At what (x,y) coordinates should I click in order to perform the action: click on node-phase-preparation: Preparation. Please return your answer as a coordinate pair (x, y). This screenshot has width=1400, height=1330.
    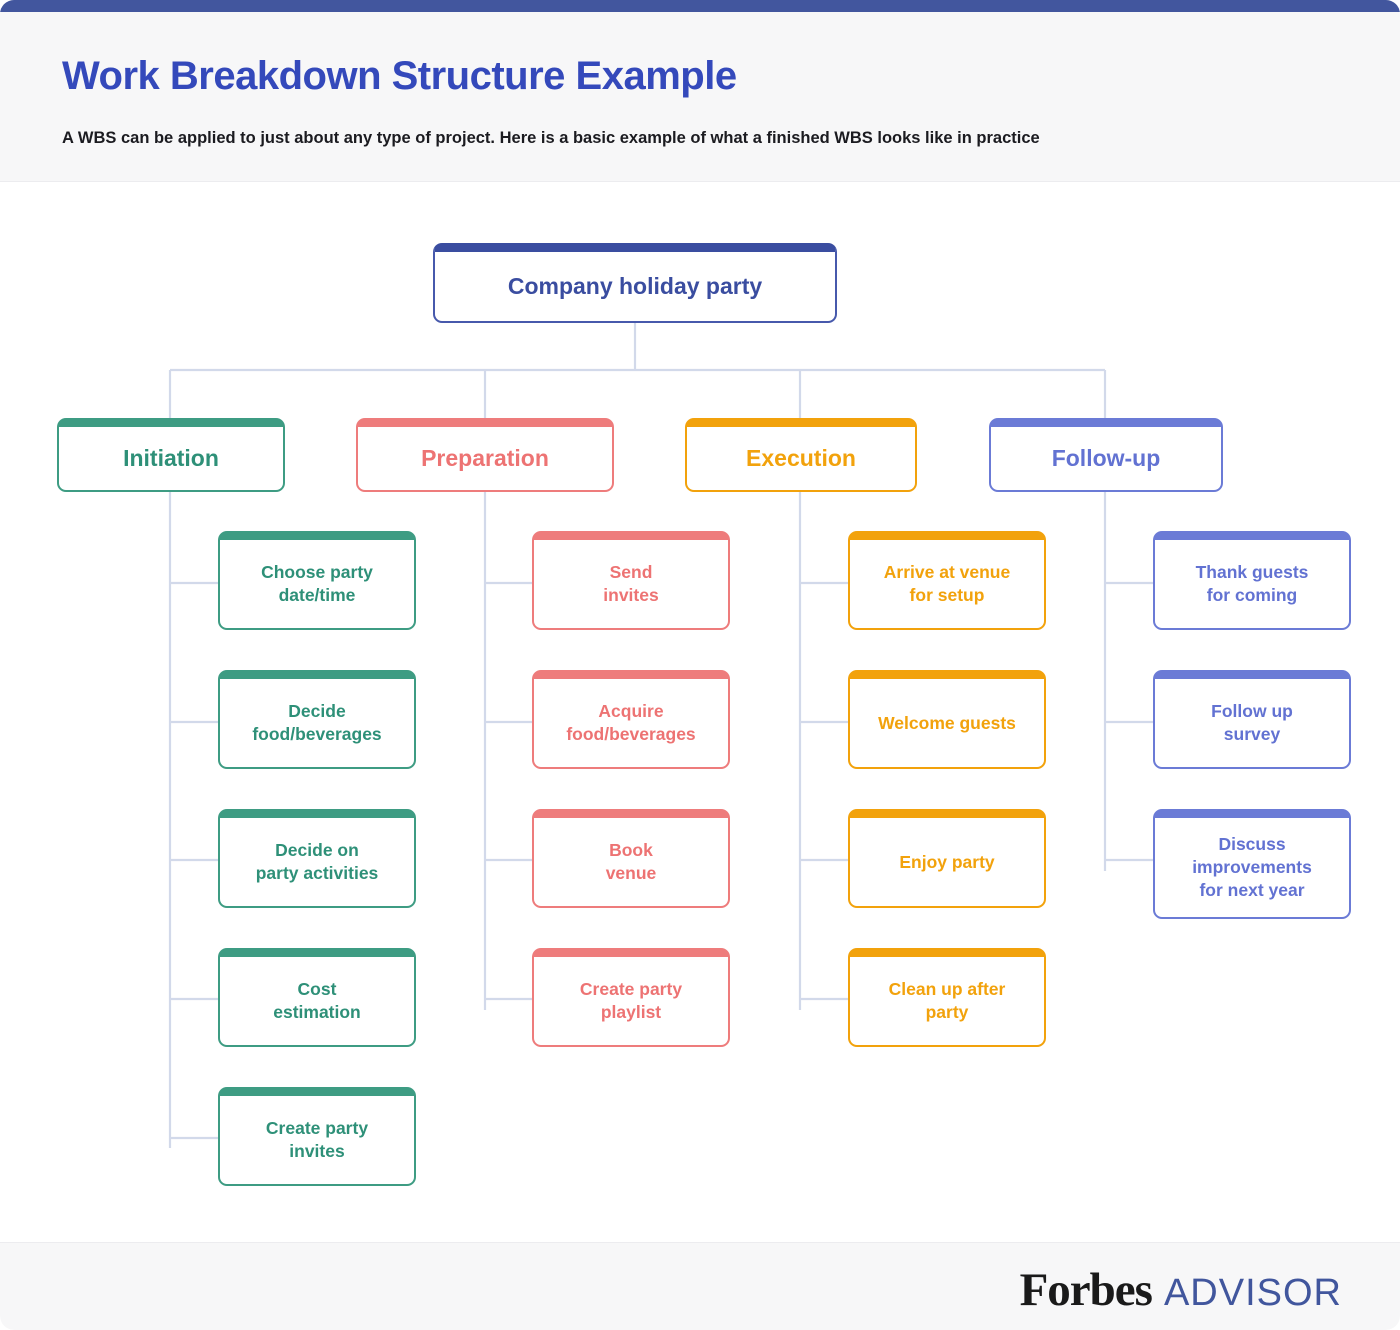
    Looking at the image, I should click on (485, 455).